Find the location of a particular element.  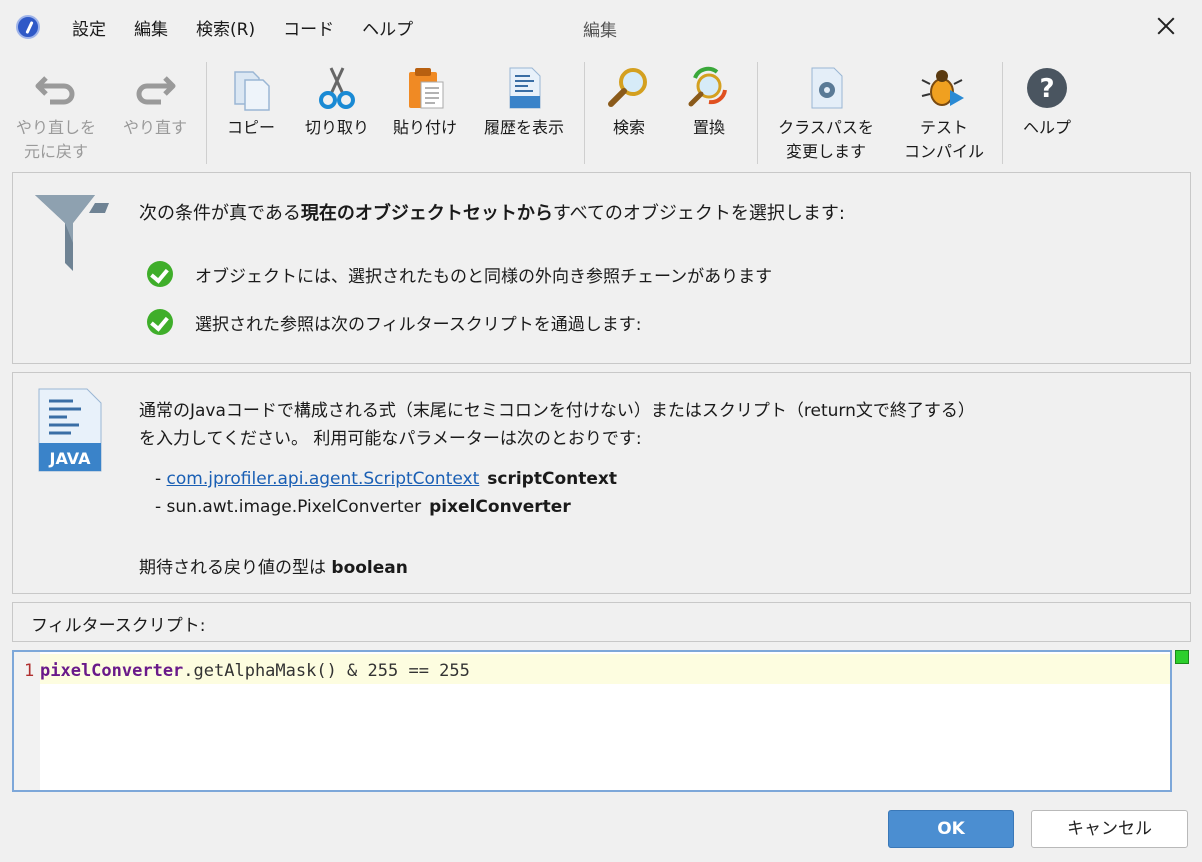

java-history-icon is located at coordinates (525, 88).